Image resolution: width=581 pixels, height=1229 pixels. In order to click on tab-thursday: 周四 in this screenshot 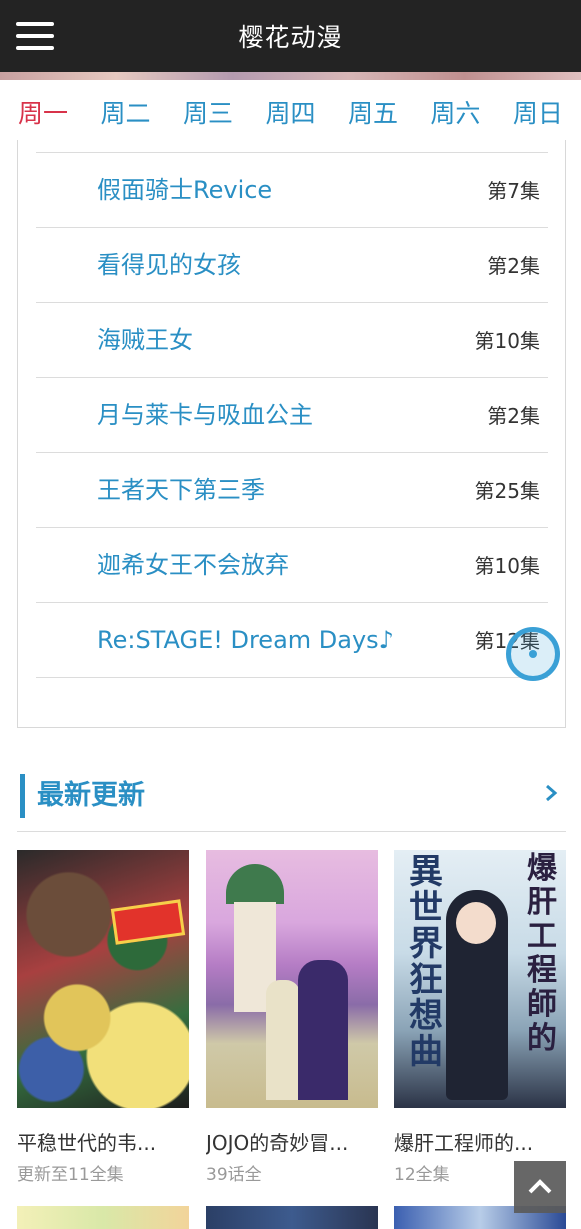, I will do `click(290, 116)`.